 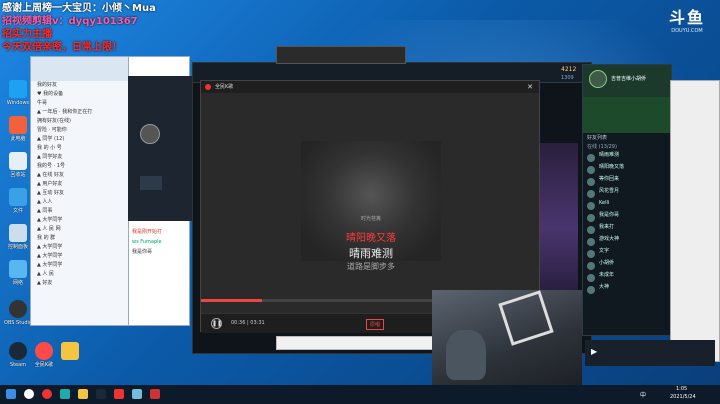 What do you see at coordinates (627, 230) in the screenshot?
I see `friend-row: 我来打` at bounding box center [627, 230].